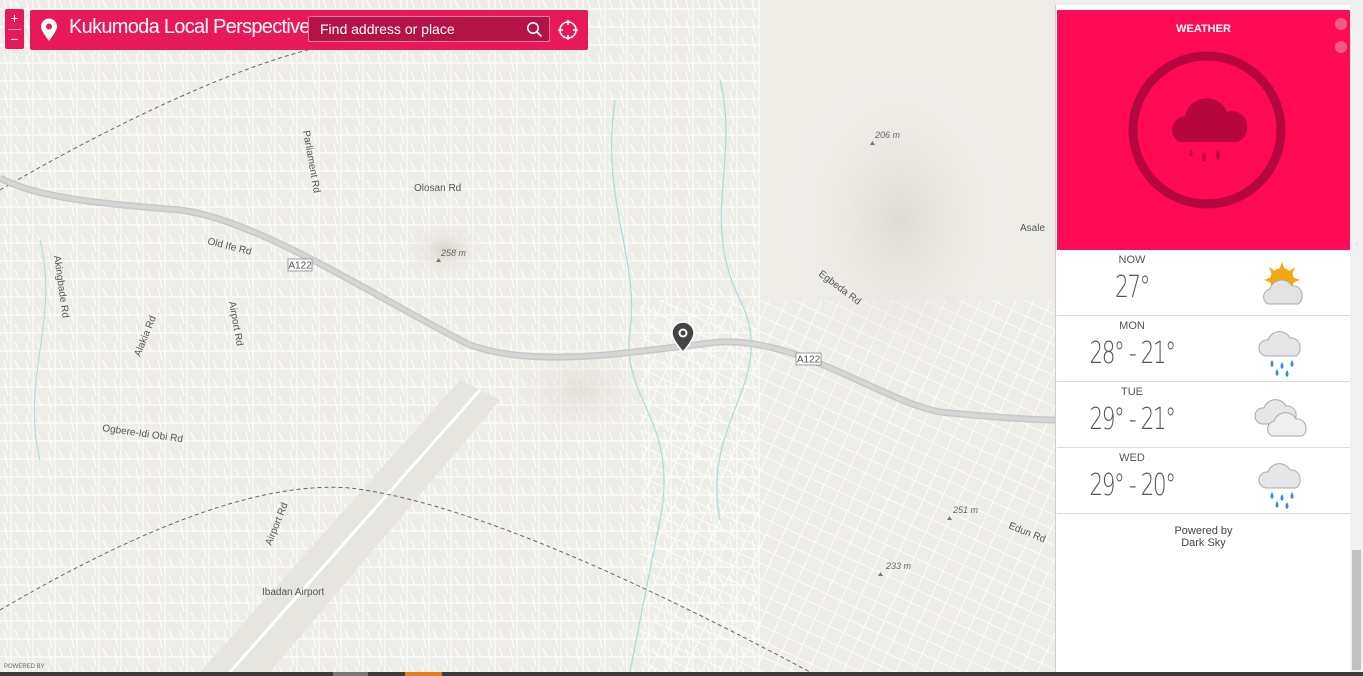  What do you see at coordinates (411, 29) in the screenshot?
I see `search-input` at bounding box center [411, 29].